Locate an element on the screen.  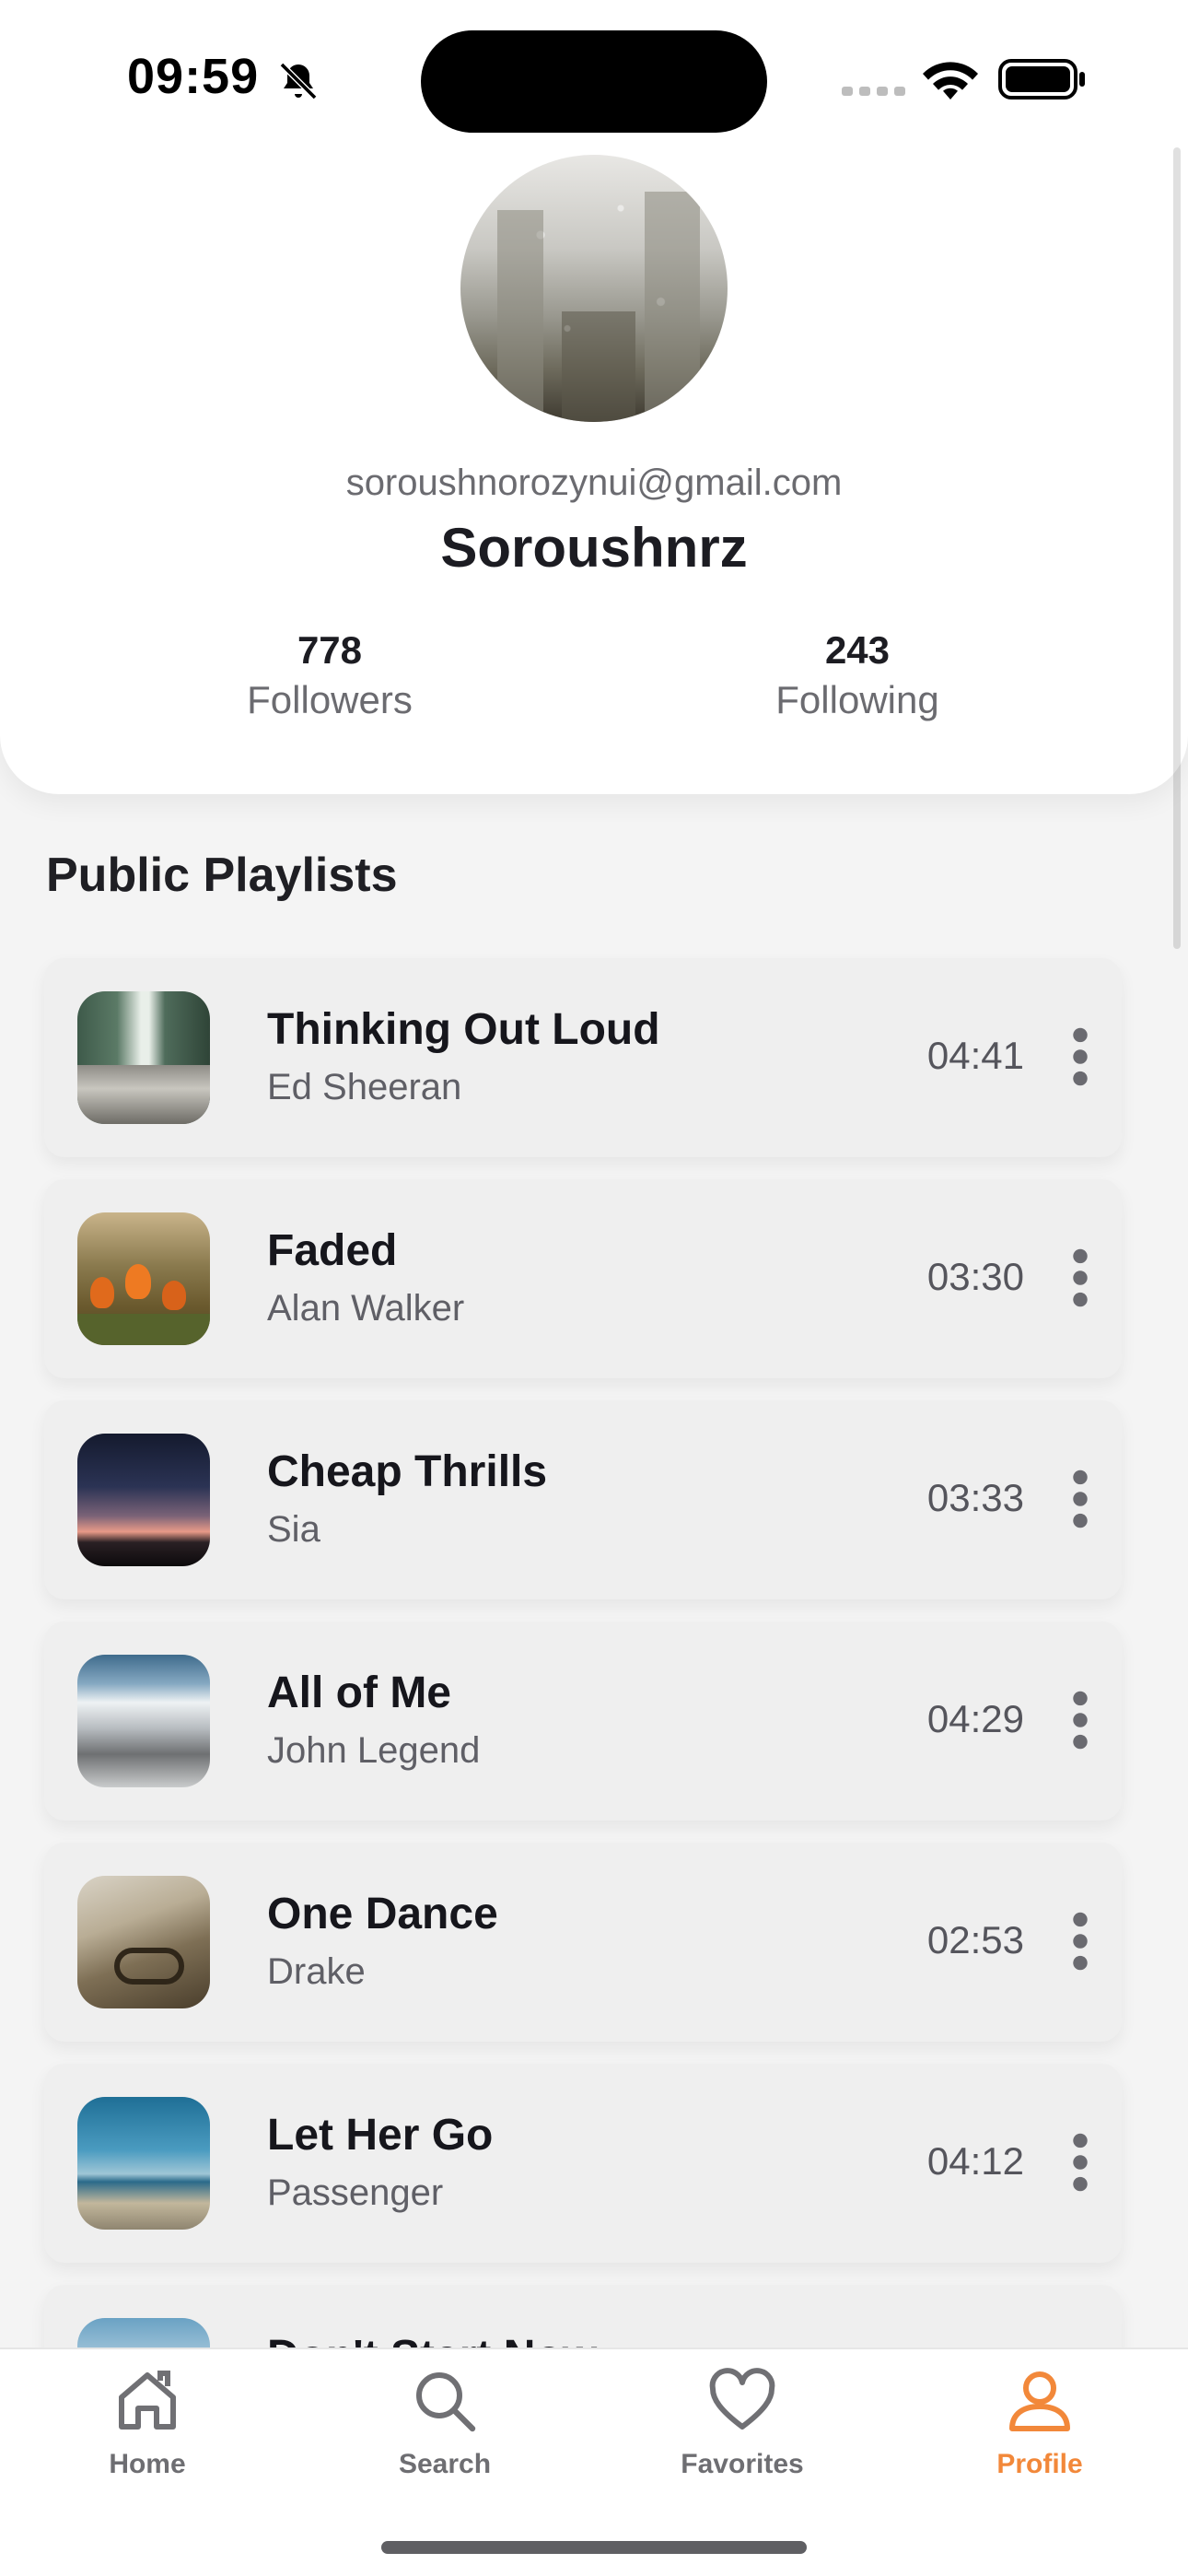
track-row: Faded Alan Walker 03:30 is located at coordinates (583, 1278).